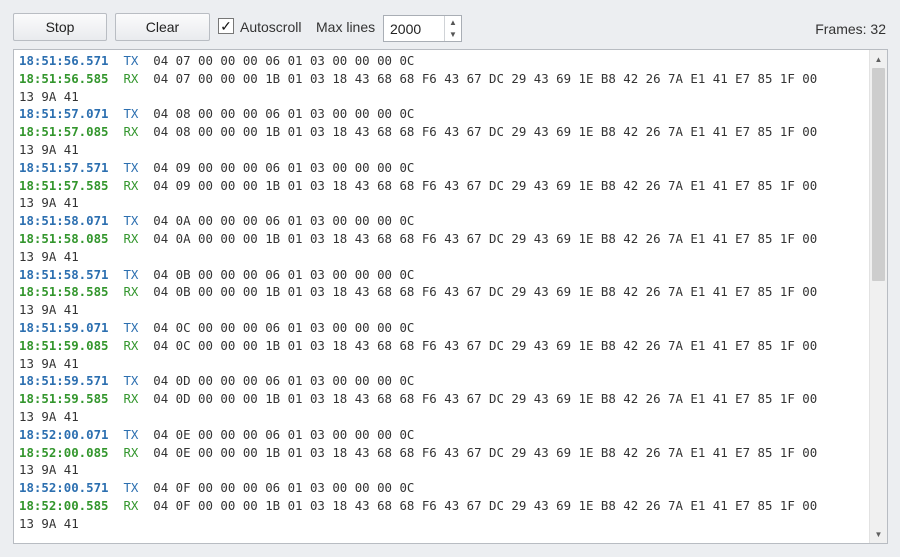 This screenshot has height=557, width=900. Describe the element at coordinates (64, 434) in the screenshot. I see `log-timestamp: 18:52:00.071` at that location.